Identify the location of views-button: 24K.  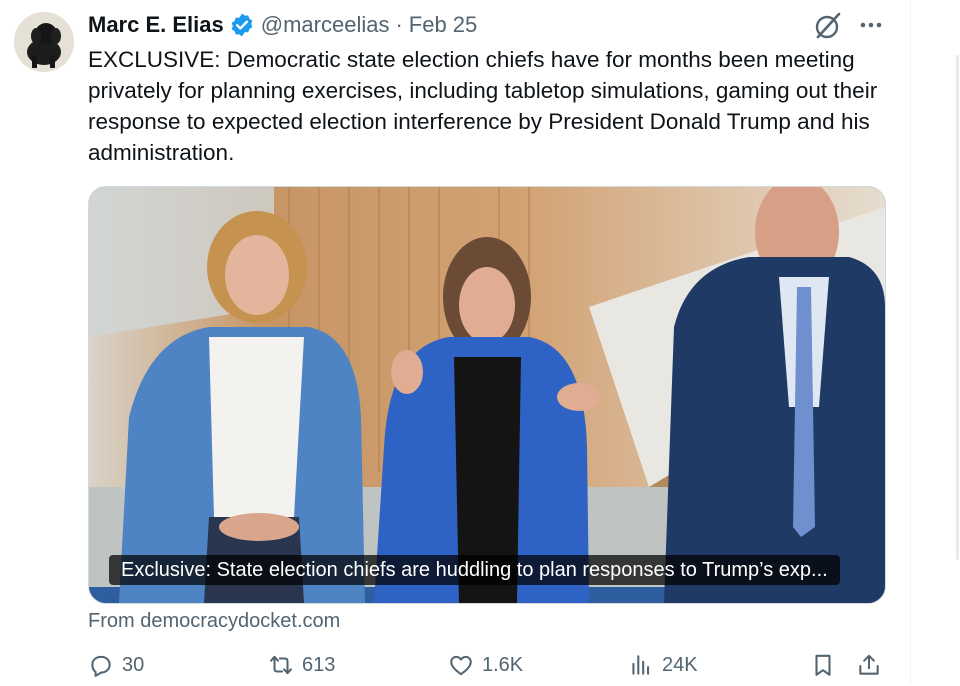
(663, 665).